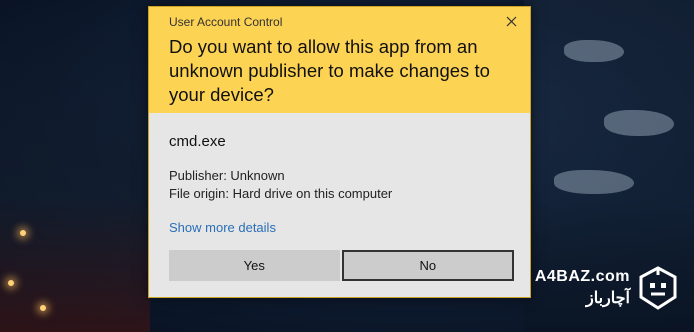 This screenshot has width=694, height=332. I want to click on close-icon, so click(511, 21).